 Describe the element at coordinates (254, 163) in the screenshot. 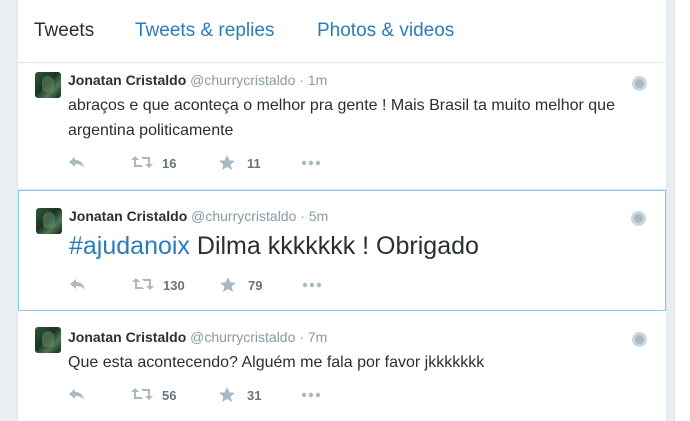

I see `favorite-count: 11` at that location.